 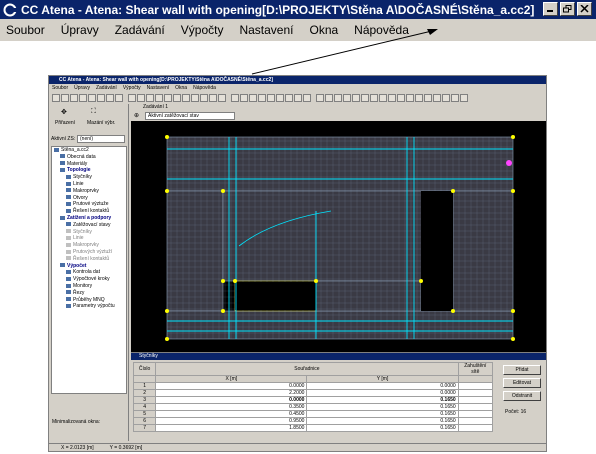 What do you see at coordinates (313, 428) in the screenshot?
I see `table-row: 7 1.8500 0.1650` at bounding box center [313, 428].